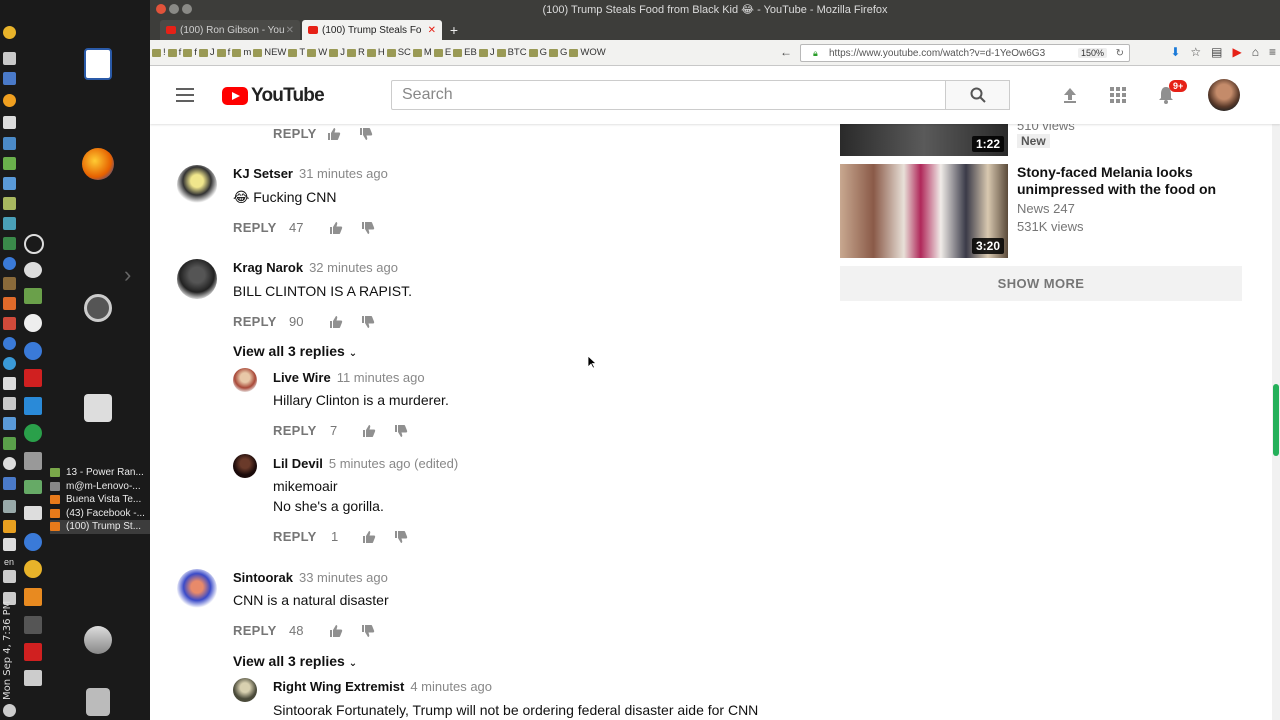 The image size is (1280, 720). I want to click on youtube-logo: YouTube, so click(273, 96).